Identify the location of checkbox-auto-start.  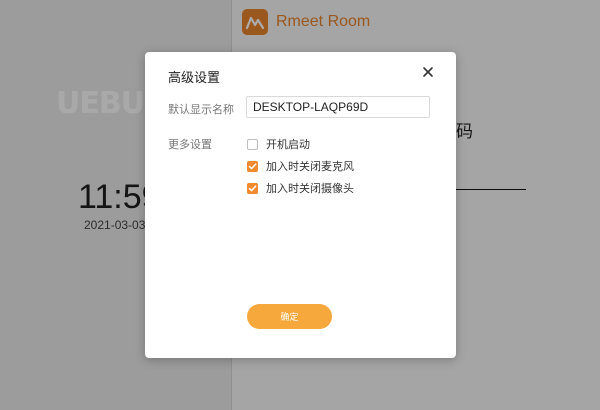
(252, 144).